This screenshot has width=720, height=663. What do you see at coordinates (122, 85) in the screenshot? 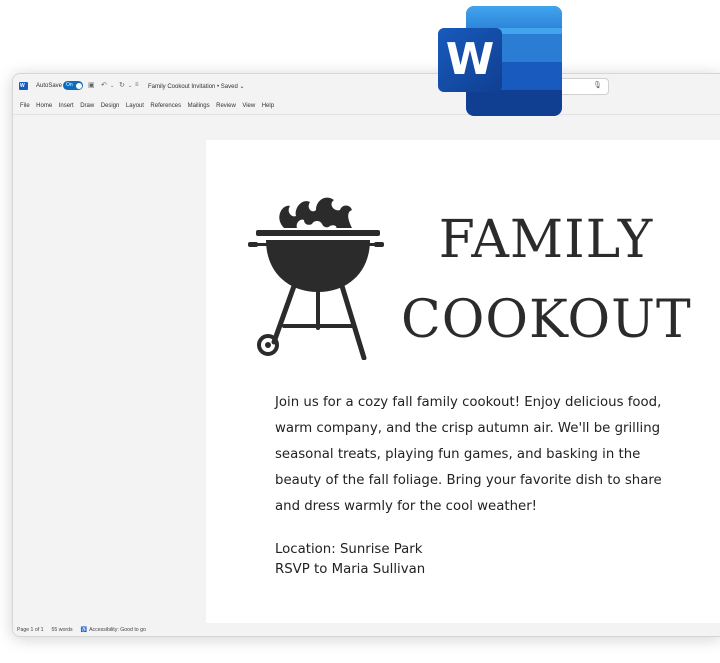
I see `redo-icon: ↻` at bounding box center [122, 85].